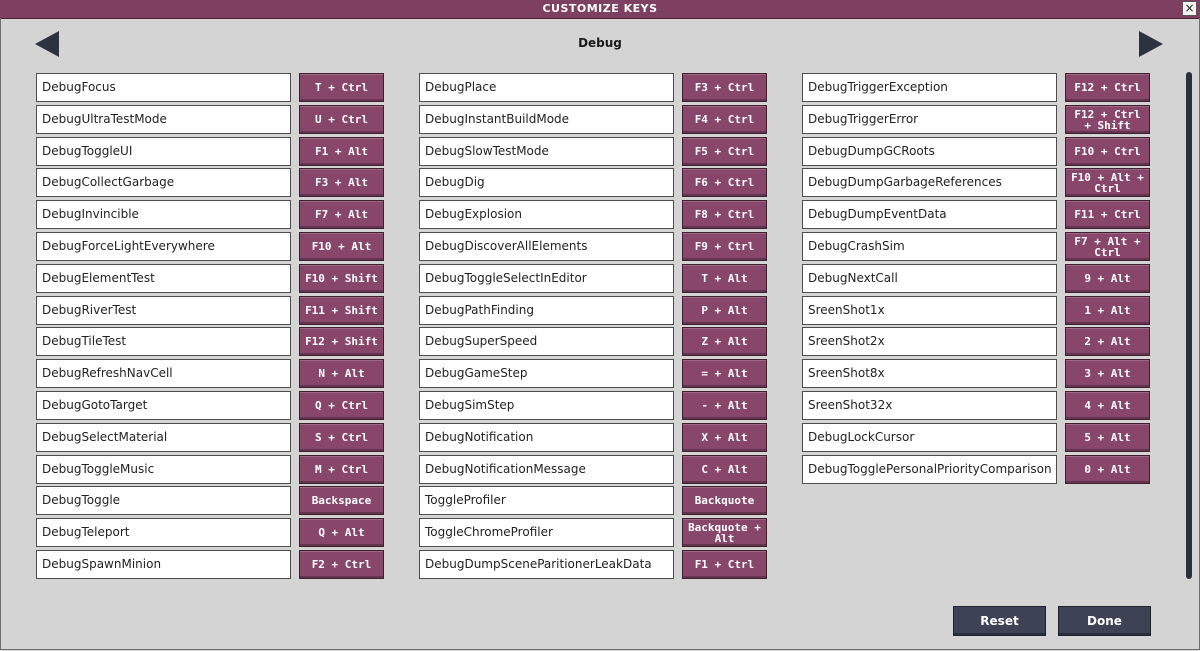 The width and height of the screenshot is (1200, 651). What do you see at coordinates (724, 437) in the screenshot?
I see `binding-key-button: X + Alt` at bounding box center [724, 437].